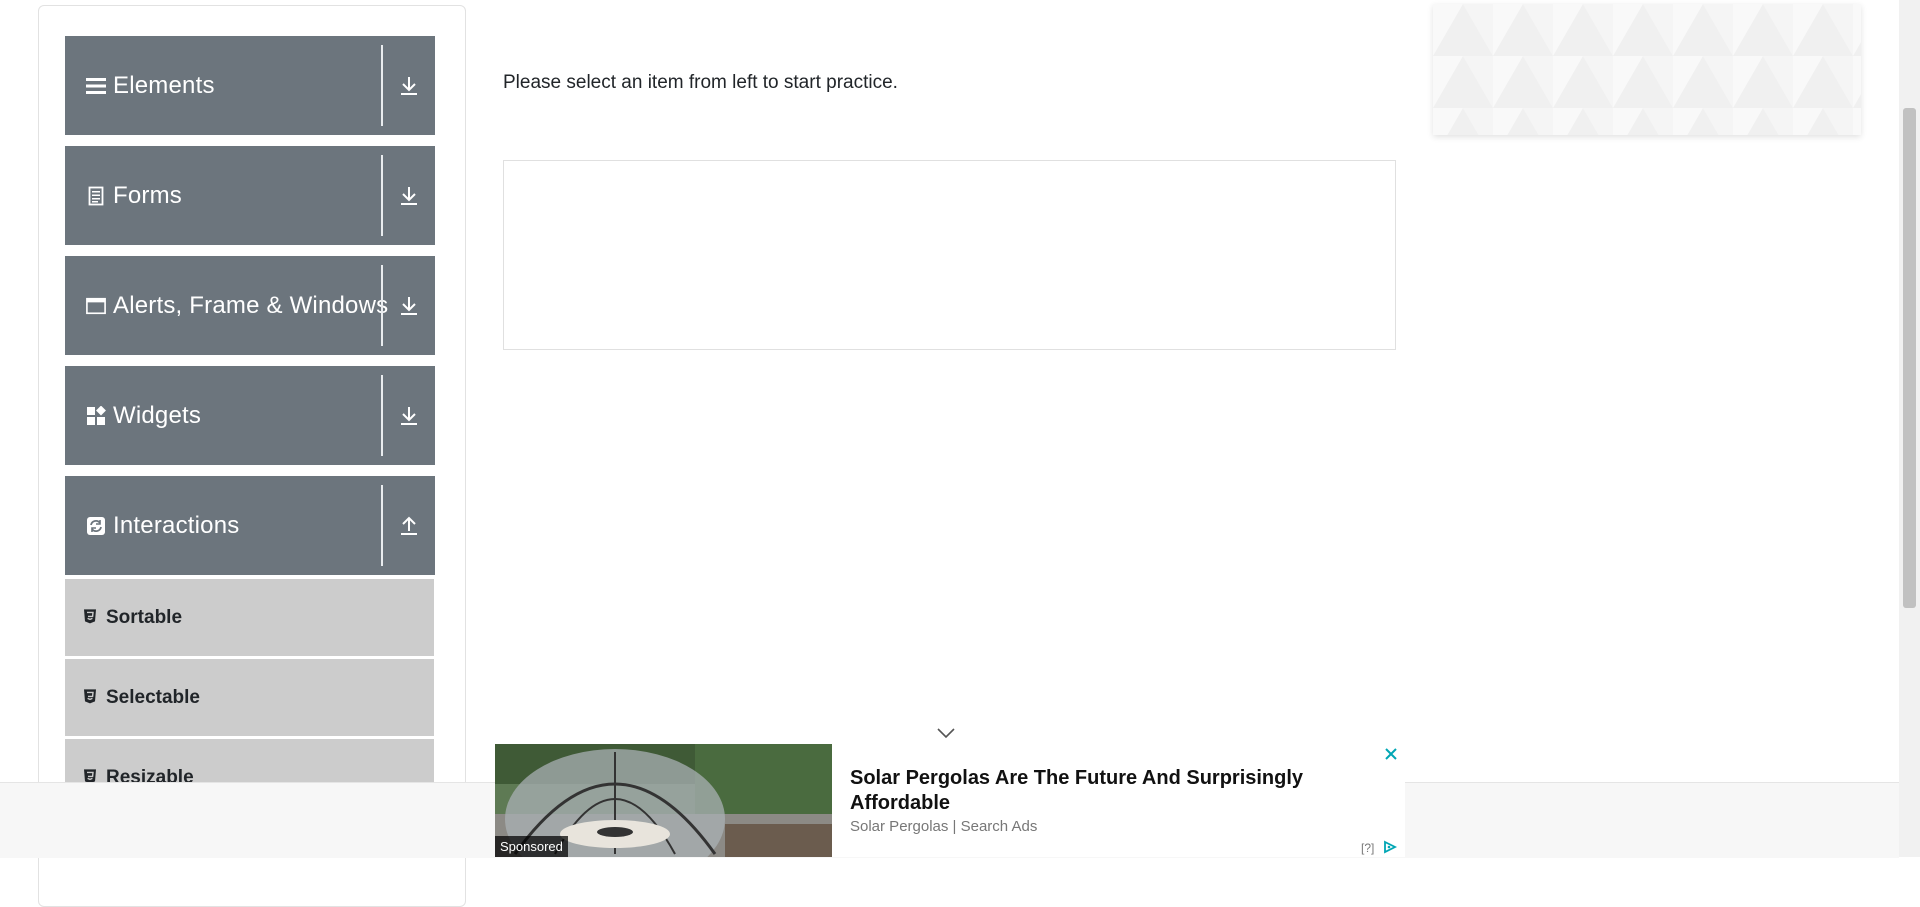  I want to click on group-label: Alerts, Frame & Windows, so click(251, 305).